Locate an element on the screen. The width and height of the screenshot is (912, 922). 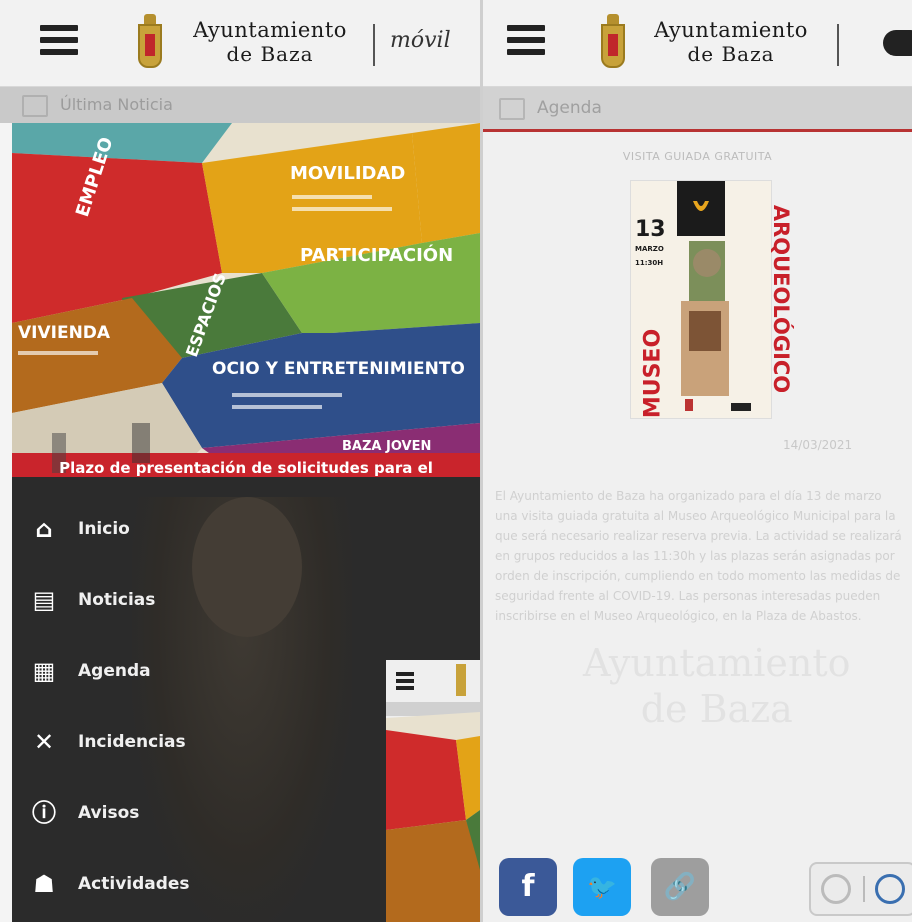
app-preview-thumbnail is located at coordinates (433, 791).